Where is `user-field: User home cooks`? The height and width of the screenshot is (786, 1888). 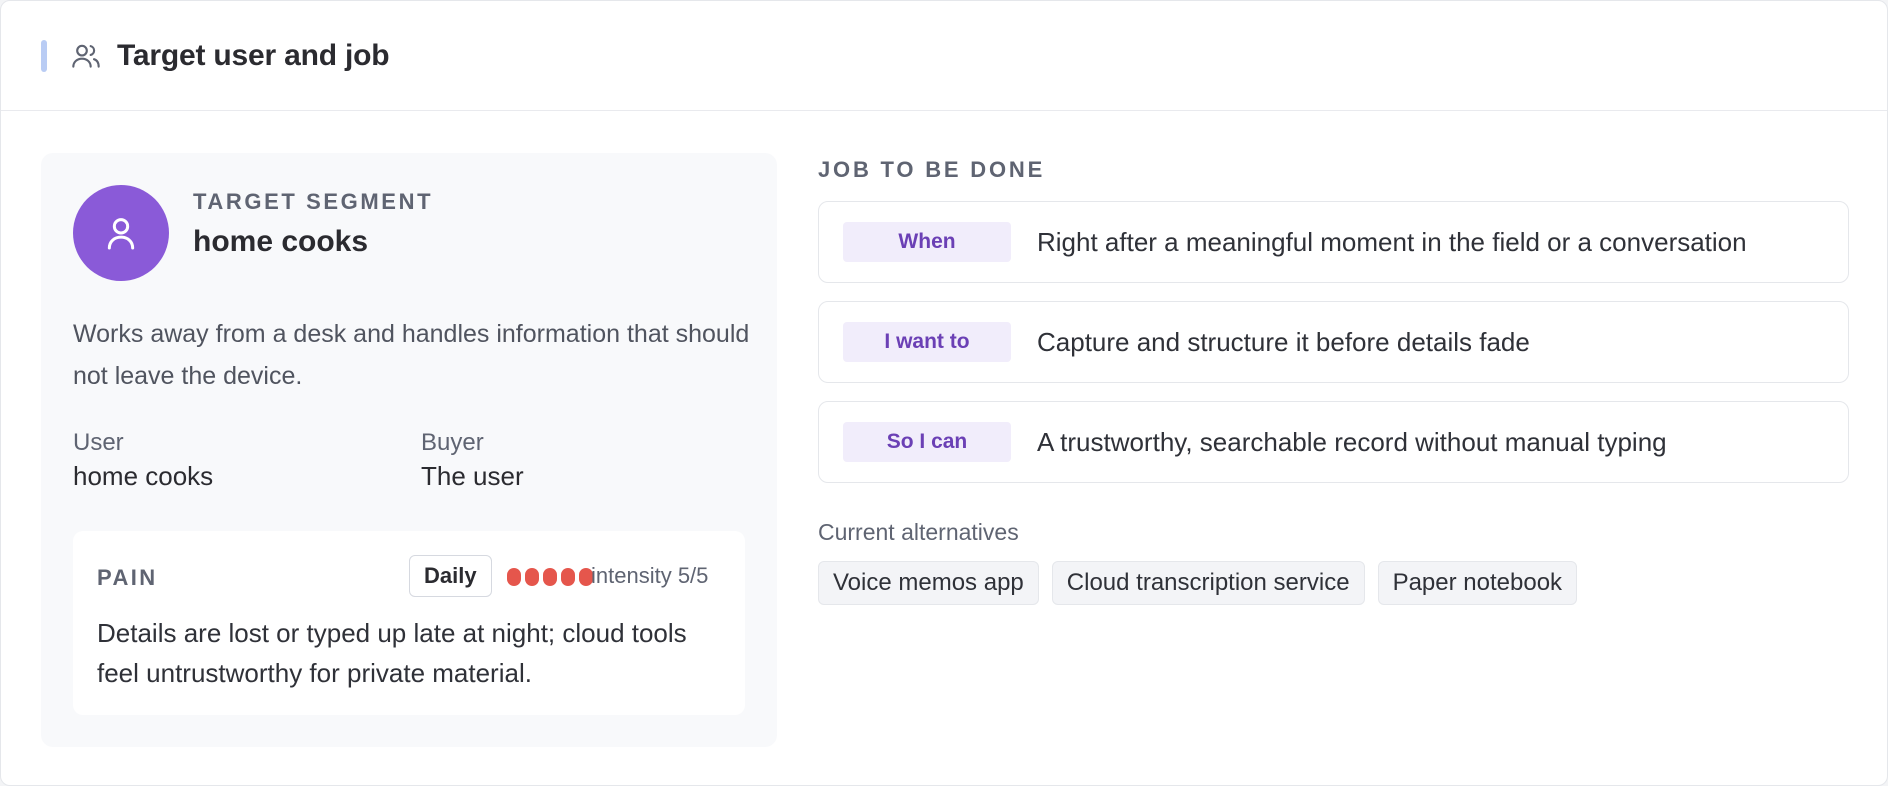
user-field: User home cooks is located at coordinates (143, 460).